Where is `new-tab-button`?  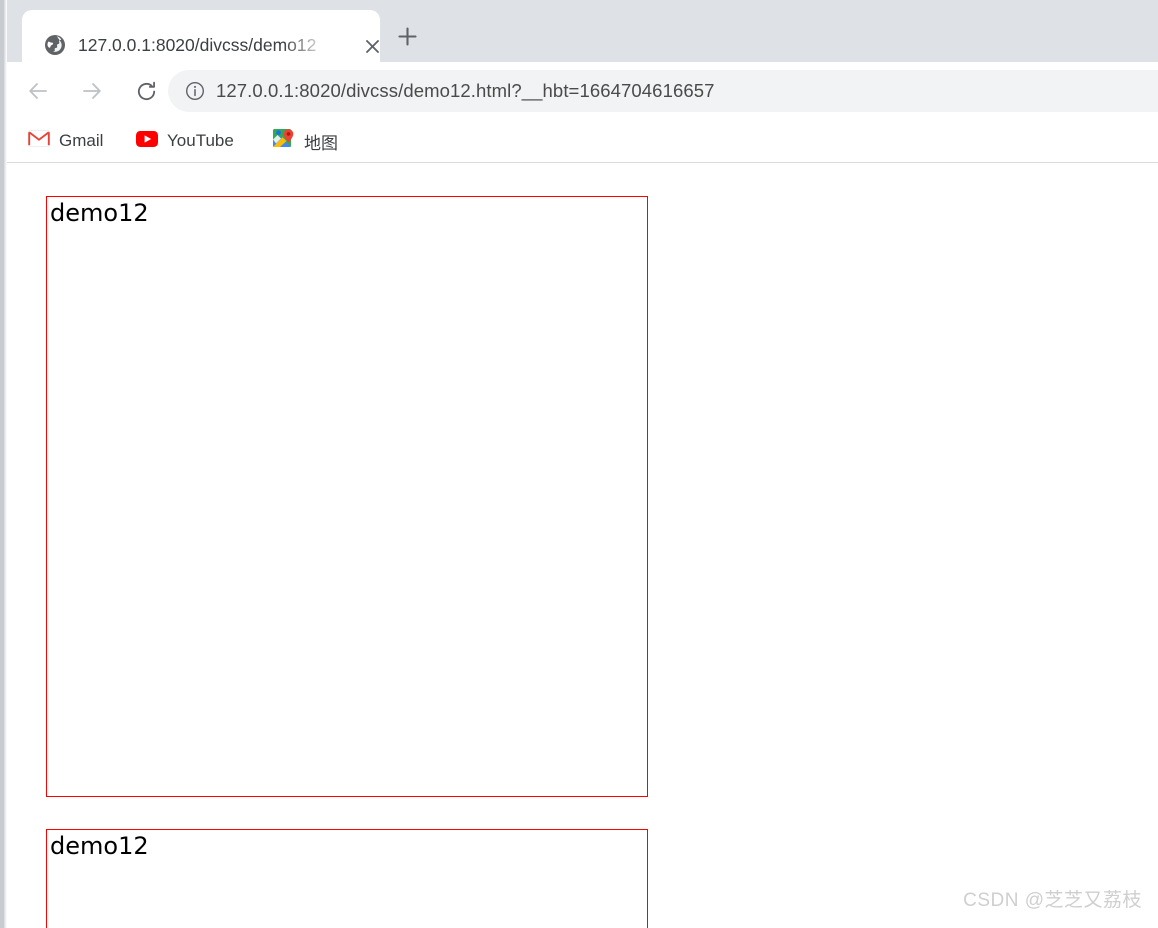
new-tab-button is located at coordinates (407, 36).